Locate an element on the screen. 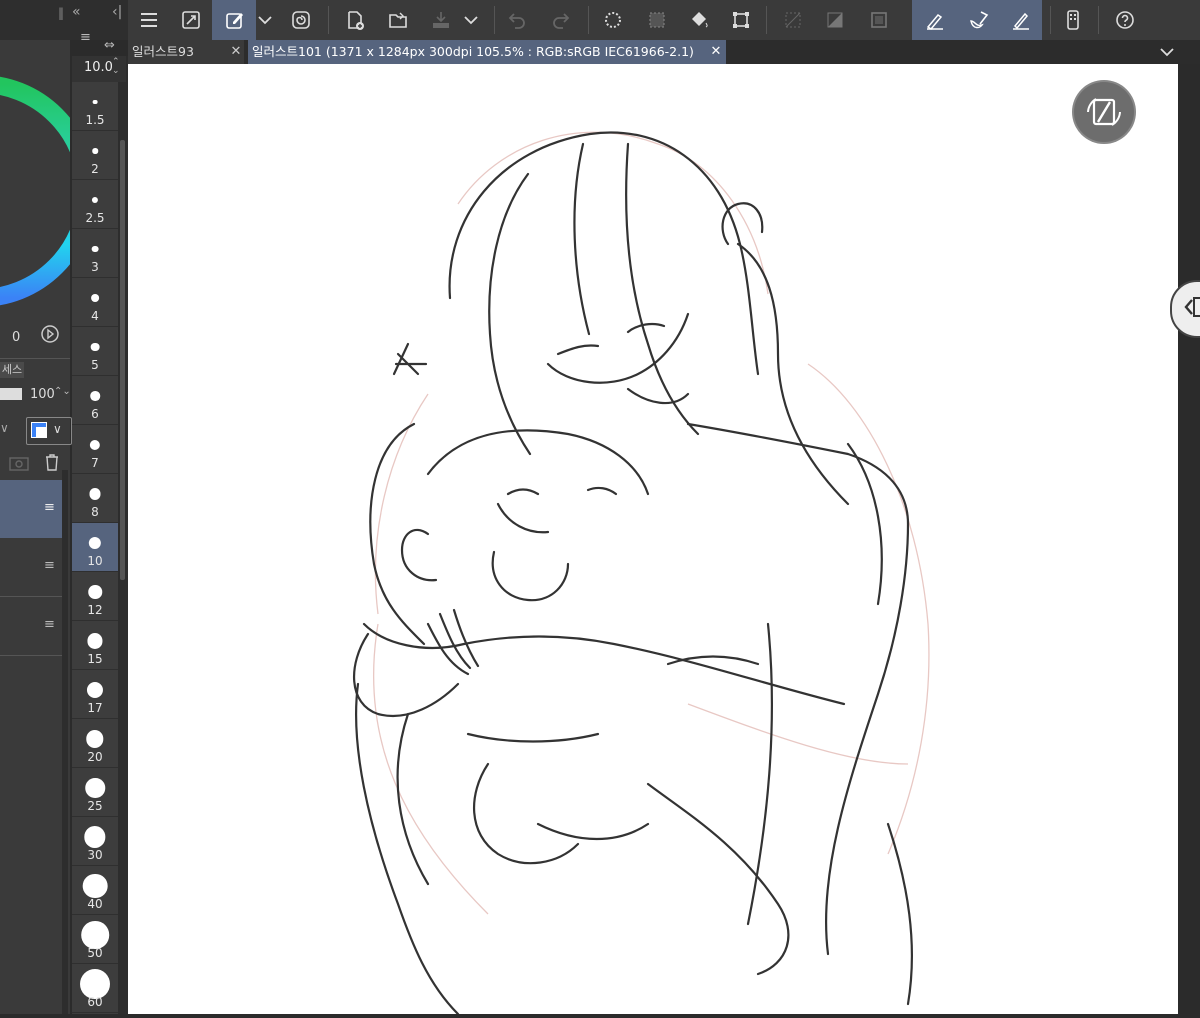 This screenshot has width=1200, height=1018. undo-icon is located at coordinates (516, 21).